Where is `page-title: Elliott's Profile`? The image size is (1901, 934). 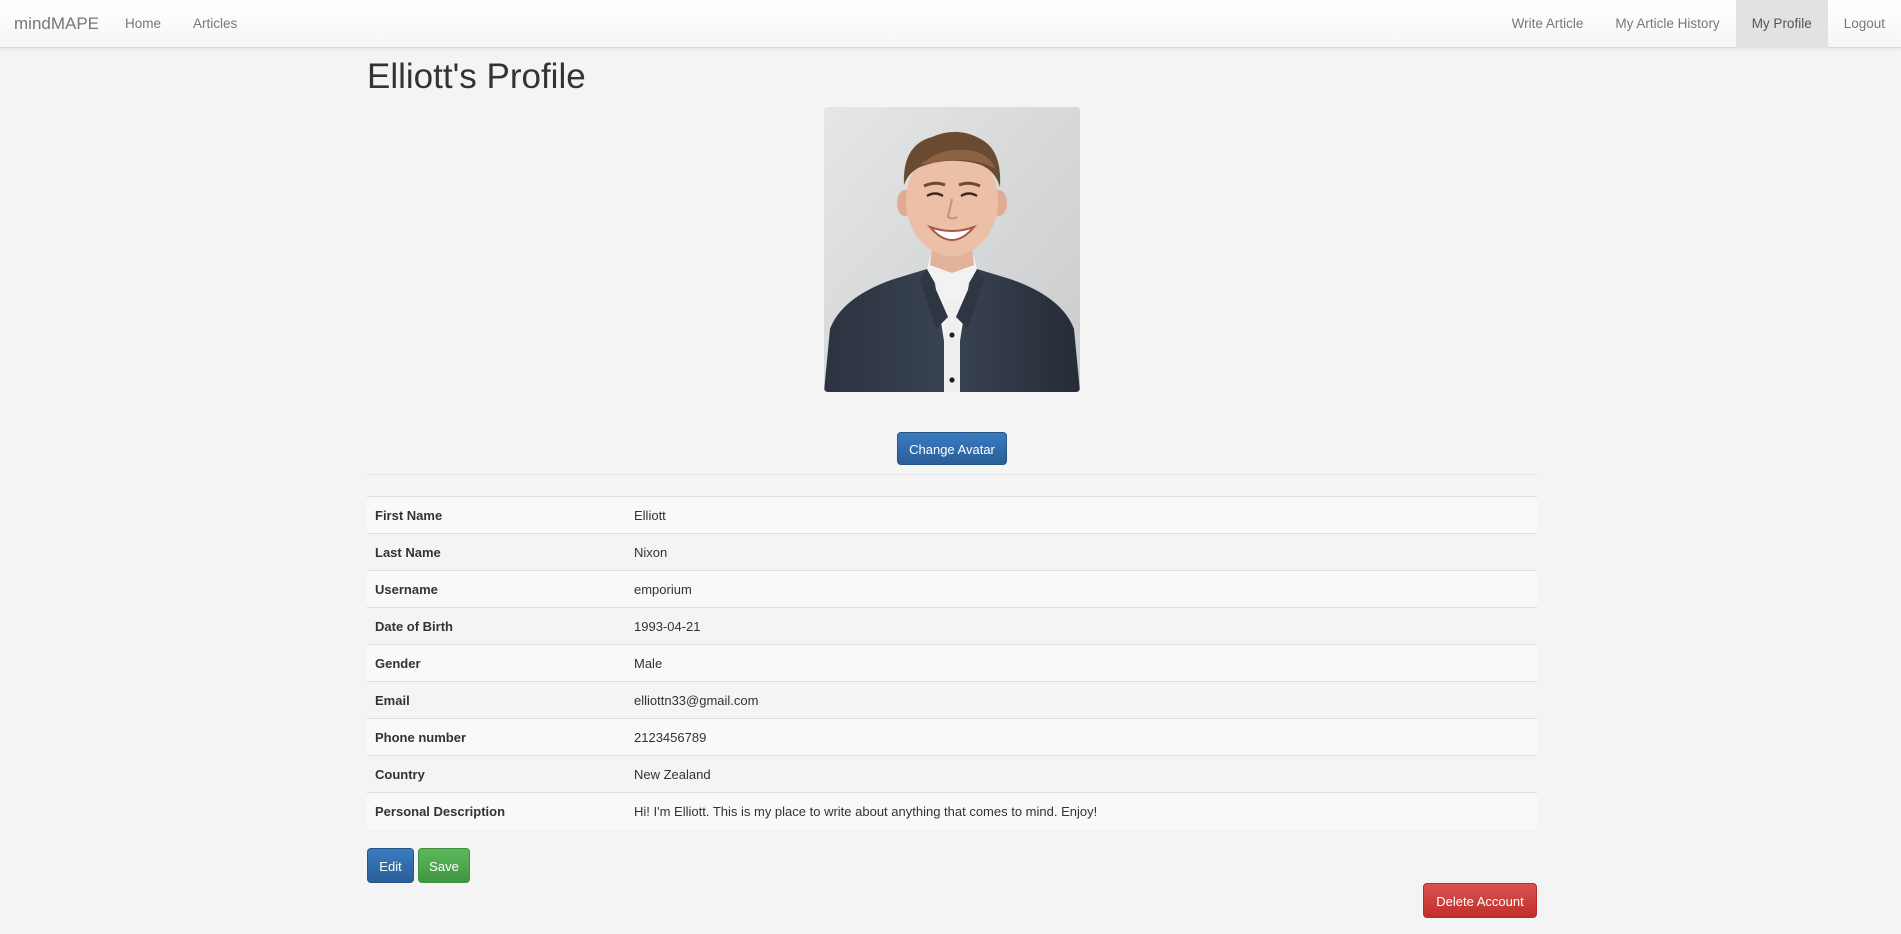 page-title: Elliott's Profile is located at coordinates (476, 76).